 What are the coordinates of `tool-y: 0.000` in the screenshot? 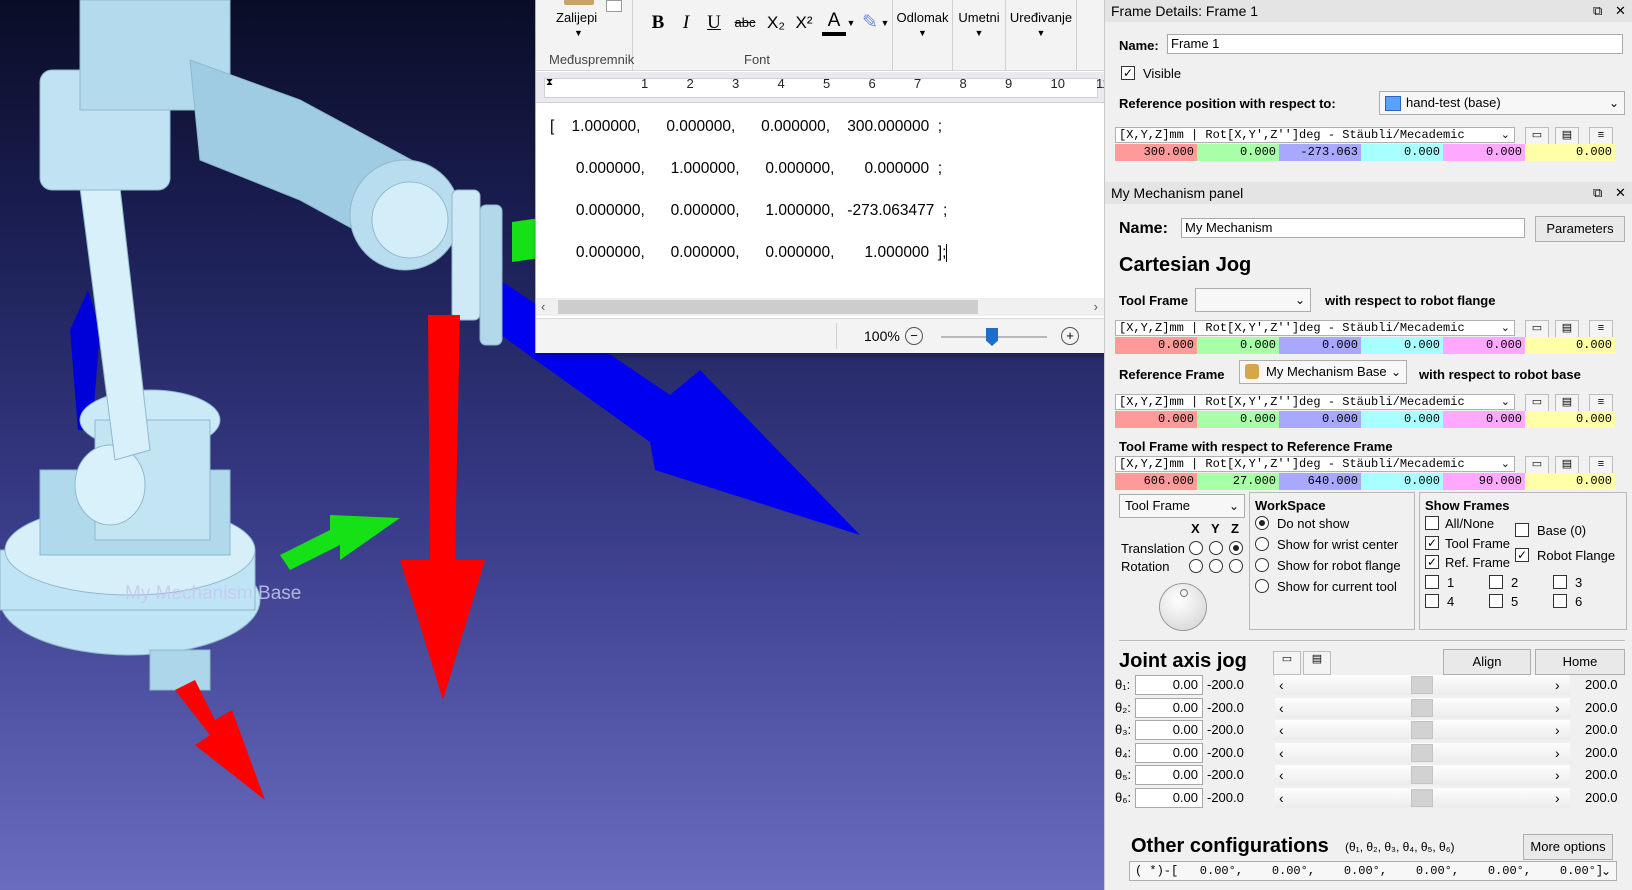 It's located at (1238, 345).